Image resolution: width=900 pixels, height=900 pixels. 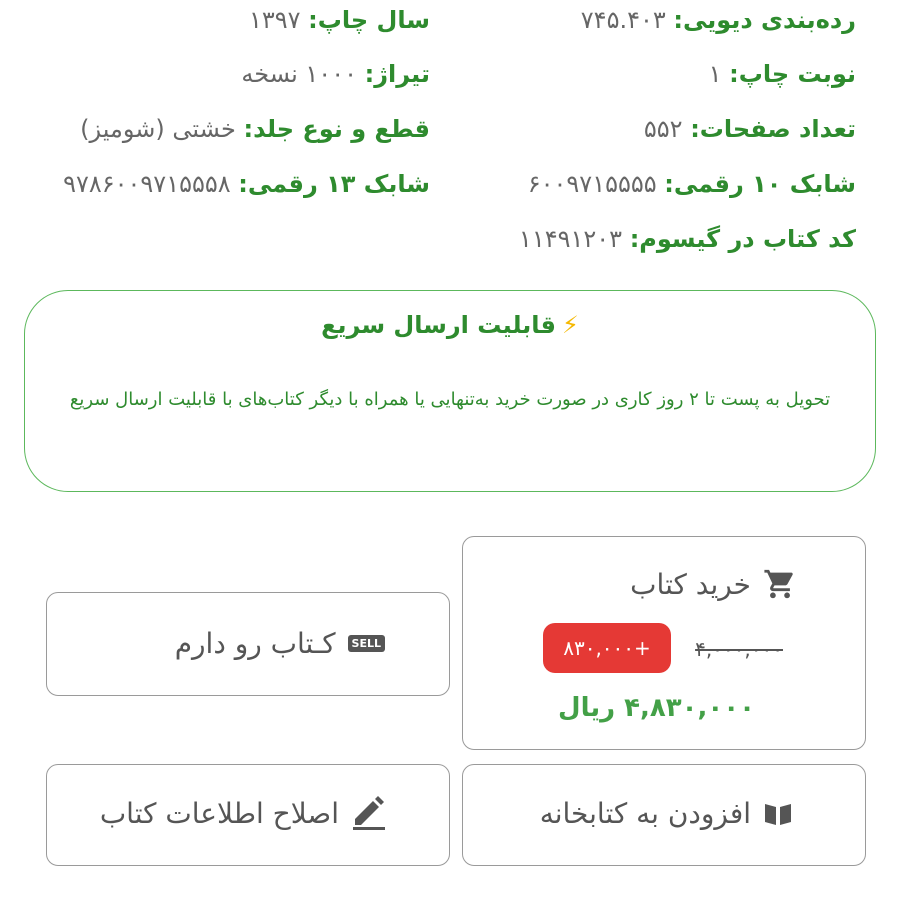 I want to click on have-book-button: SELL کـتاب رو دارم, so click(x=248, y=644).